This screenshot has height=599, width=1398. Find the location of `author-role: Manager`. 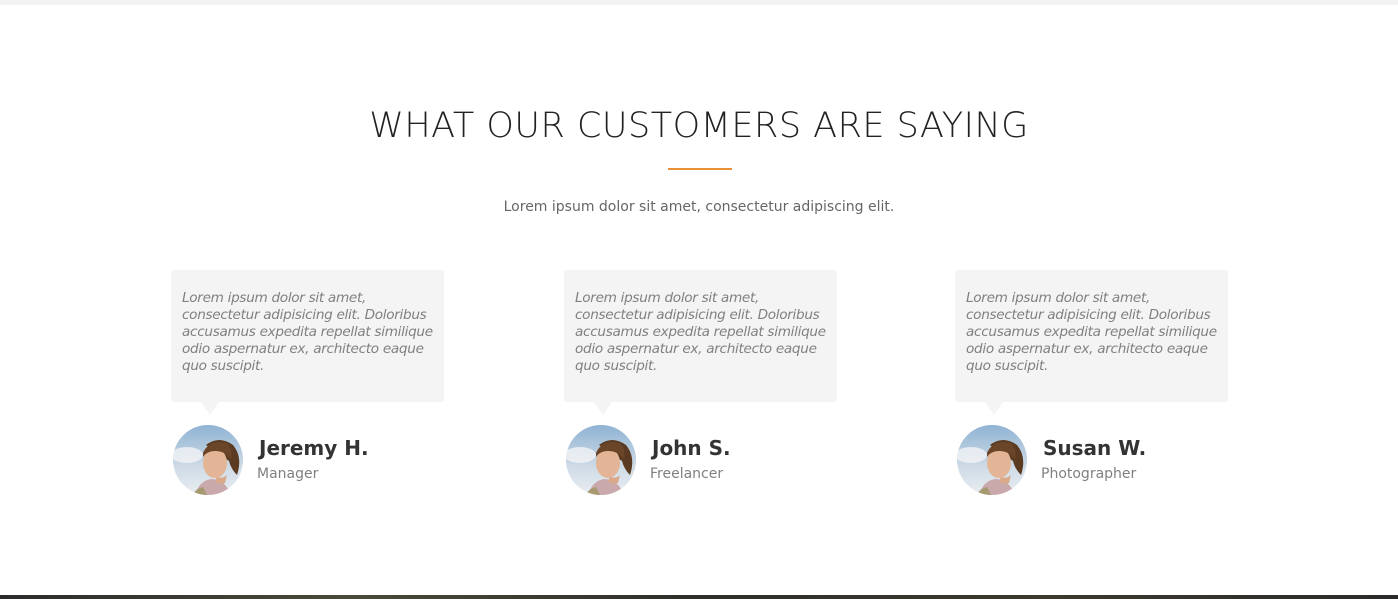

author-role: Manager is located at coordinates (288, 474).